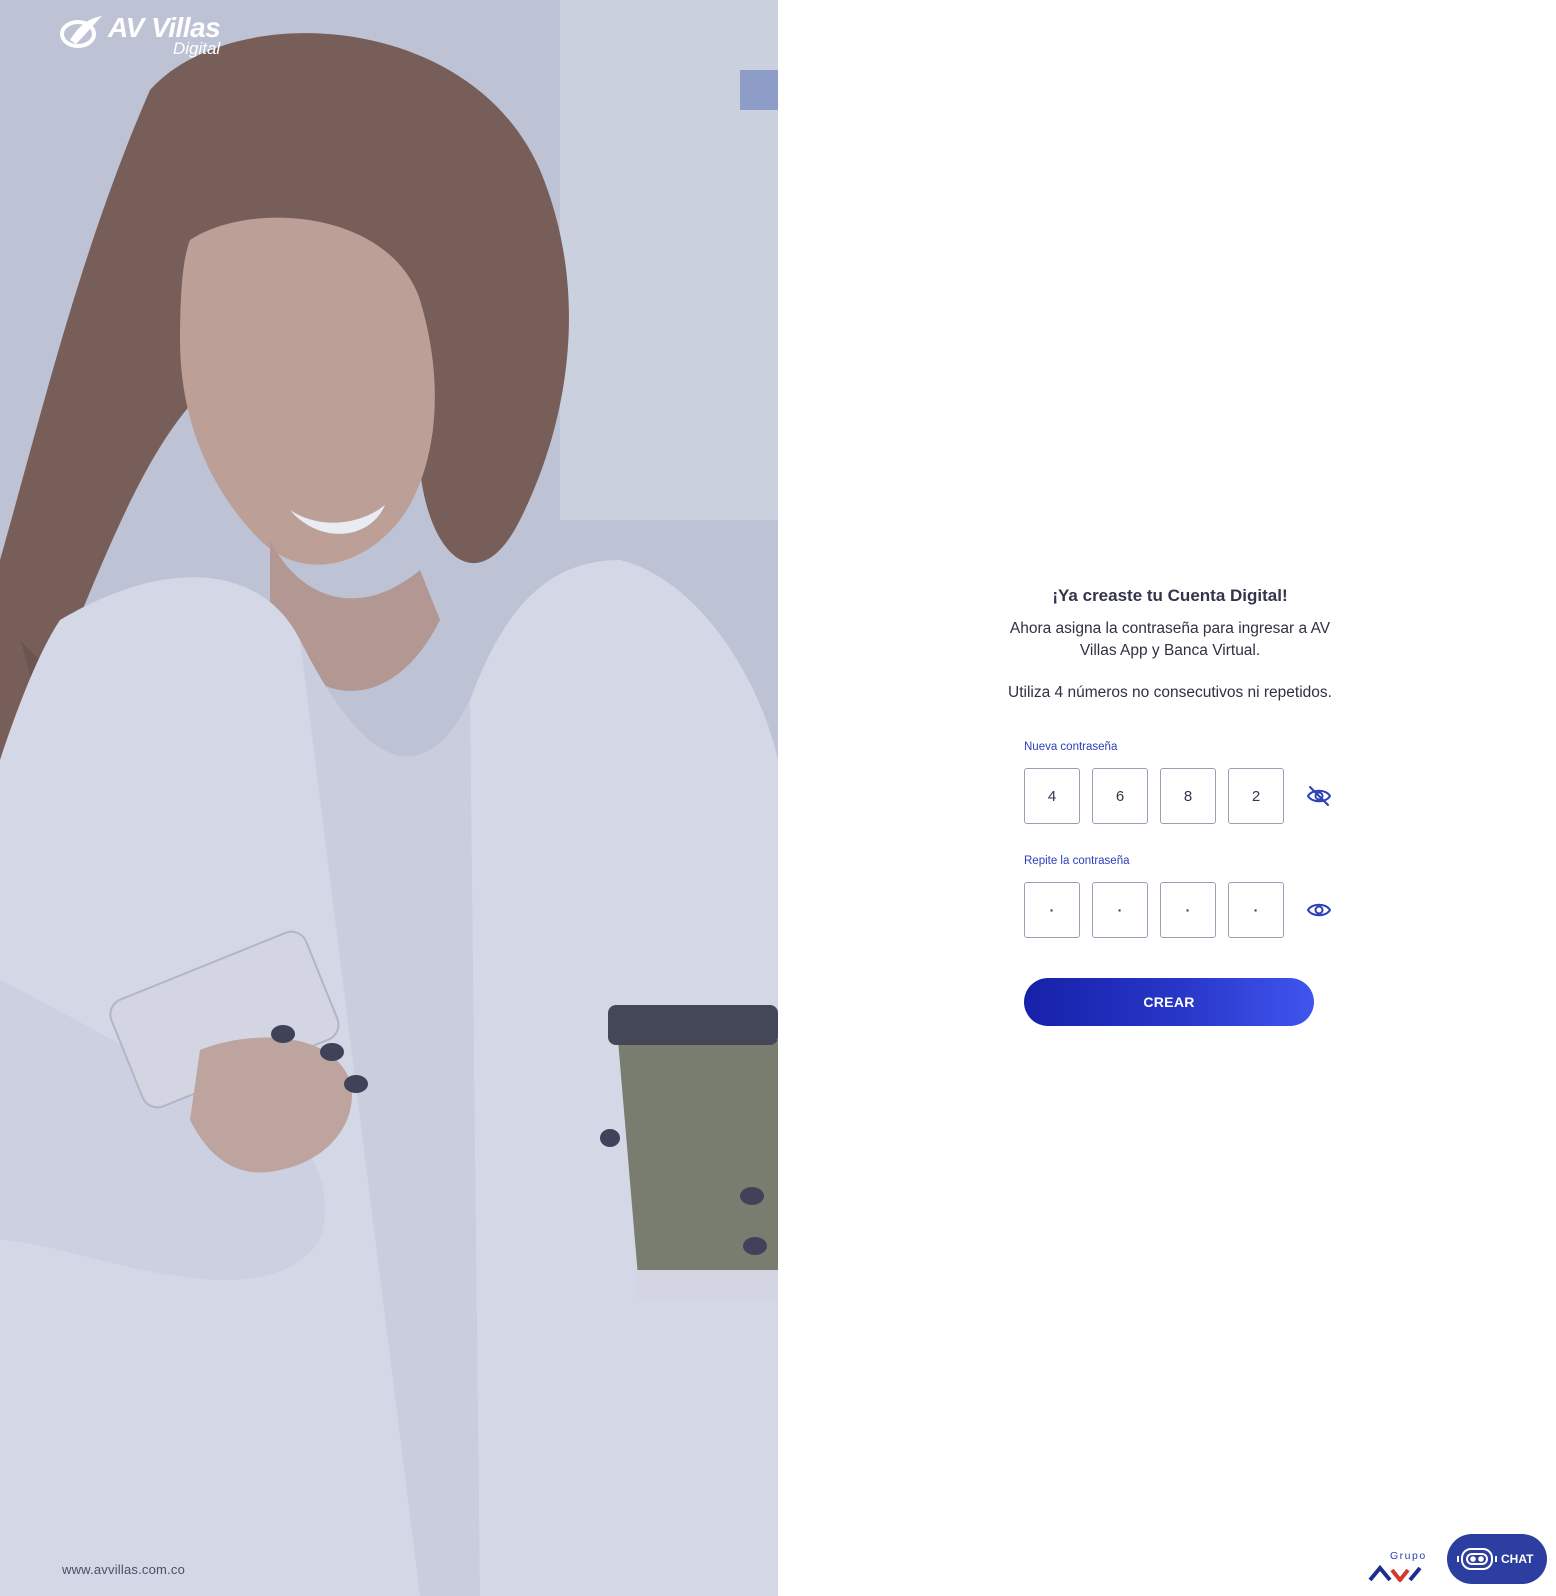  What do you see at coordinates (1077, 861) in the screenshot?
I see `repeat-password-label: Repite la contraseña` at bounding box center [1077, 861].